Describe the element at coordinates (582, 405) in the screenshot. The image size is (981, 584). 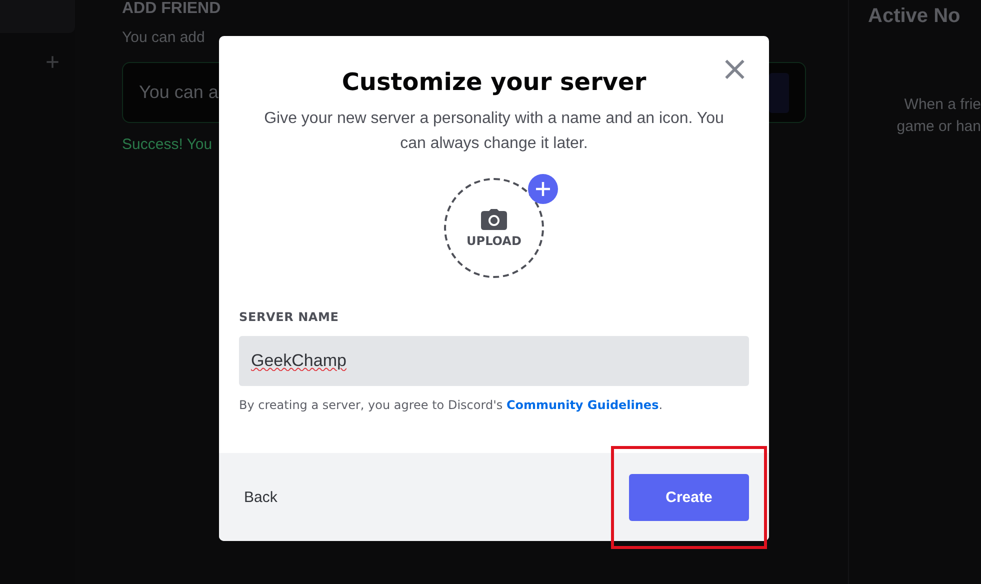
I see `guidelines-link: Community Guidelines` at that location.